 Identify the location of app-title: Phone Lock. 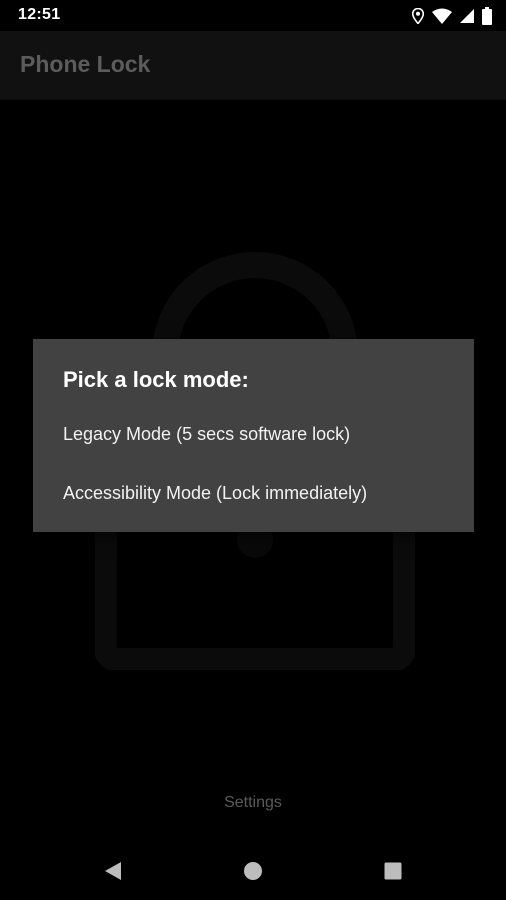
(85, 64).